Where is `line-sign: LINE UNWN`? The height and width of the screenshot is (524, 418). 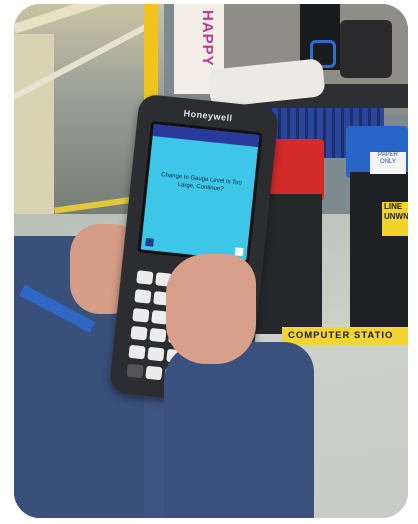 line-sign: LINE UNWN is located at coordinates (395, 219).